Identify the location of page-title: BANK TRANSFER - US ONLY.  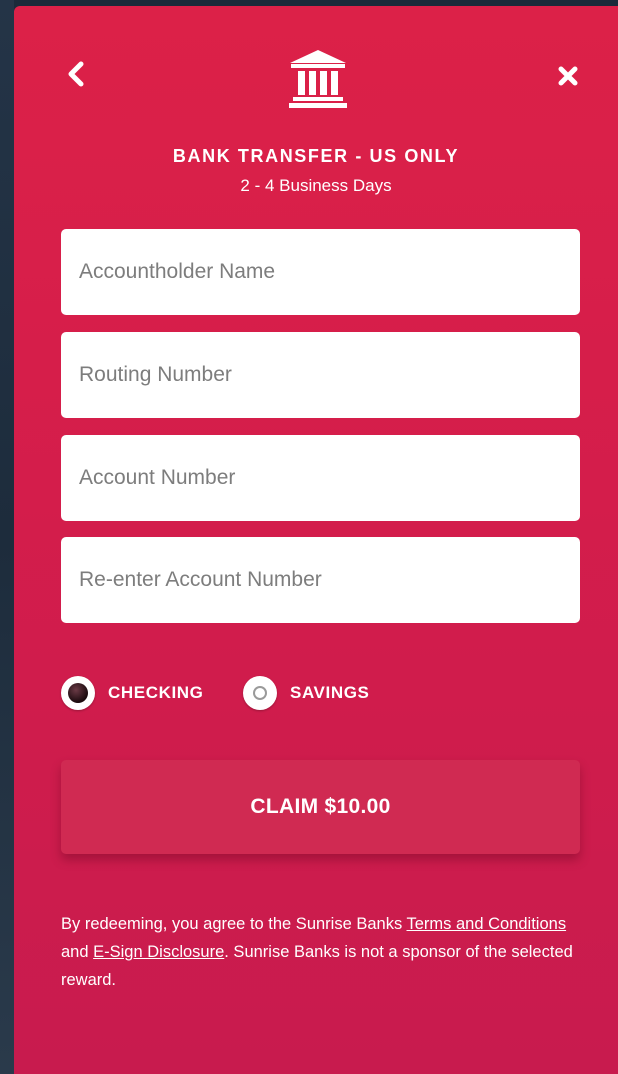
(316, 156).